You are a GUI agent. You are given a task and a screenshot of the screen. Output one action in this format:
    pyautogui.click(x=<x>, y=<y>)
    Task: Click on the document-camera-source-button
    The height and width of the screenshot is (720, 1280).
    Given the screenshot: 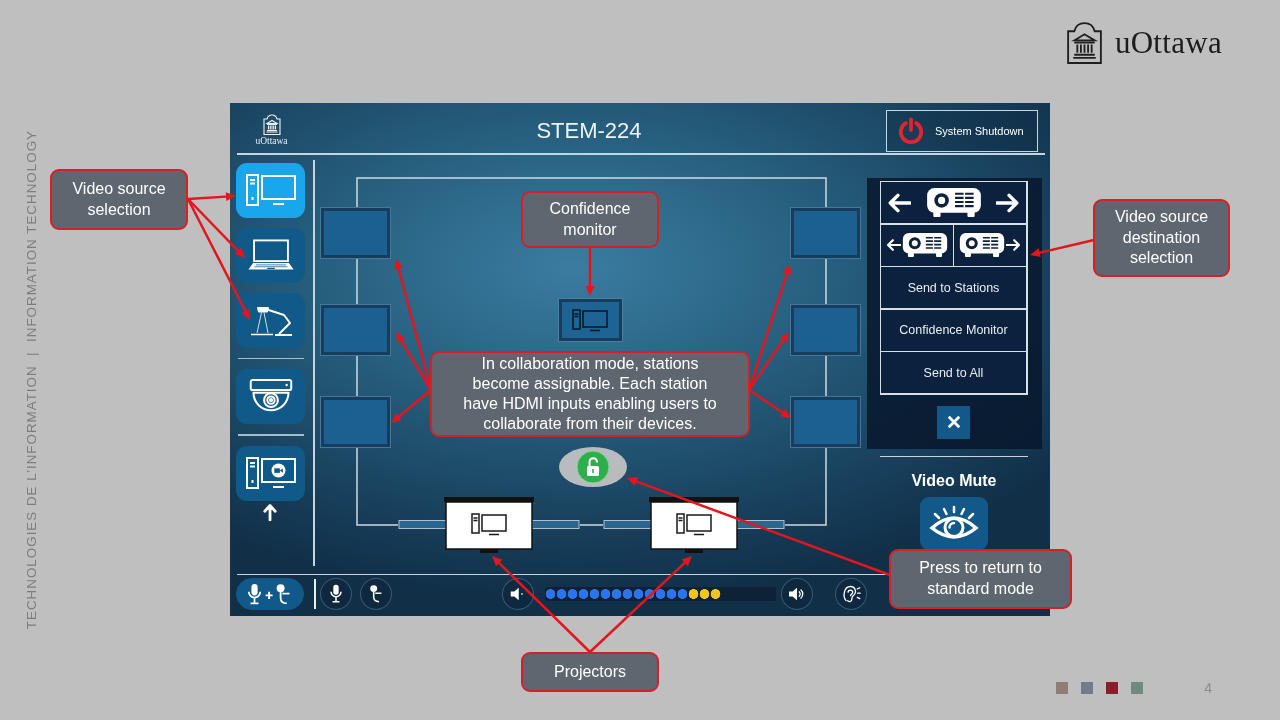 What is the action you would take?
    pyautogui.click(x=270, y=320)
    